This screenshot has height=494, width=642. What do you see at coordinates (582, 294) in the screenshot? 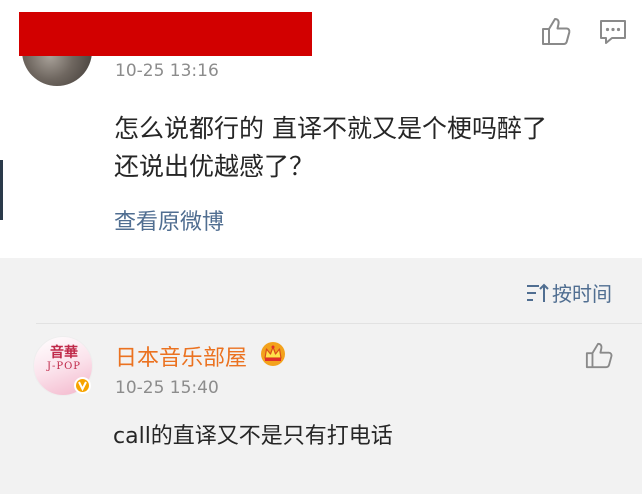
I see `sort-label: 按时间` at bounding box center [582, 294].